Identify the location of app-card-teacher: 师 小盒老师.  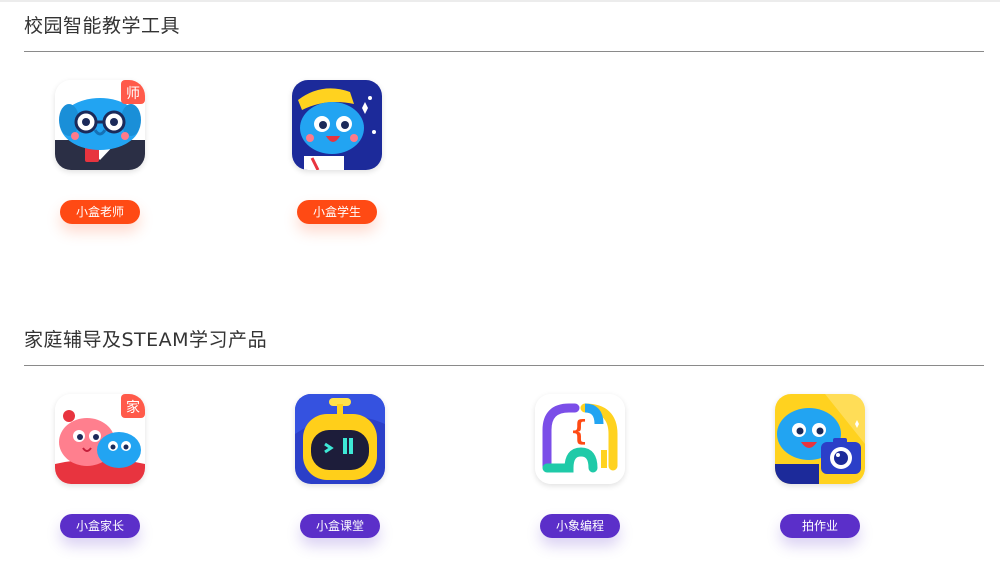
(100, 152).